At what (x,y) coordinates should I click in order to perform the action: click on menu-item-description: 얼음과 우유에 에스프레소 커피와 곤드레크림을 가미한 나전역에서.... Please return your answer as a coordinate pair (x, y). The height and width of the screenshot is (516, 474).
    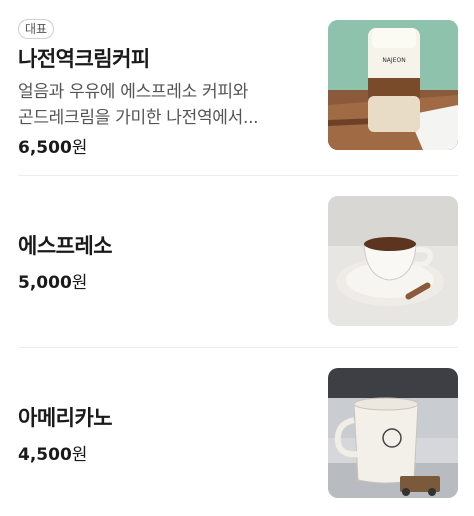
    Looking at the image, I should click on (165, 105).